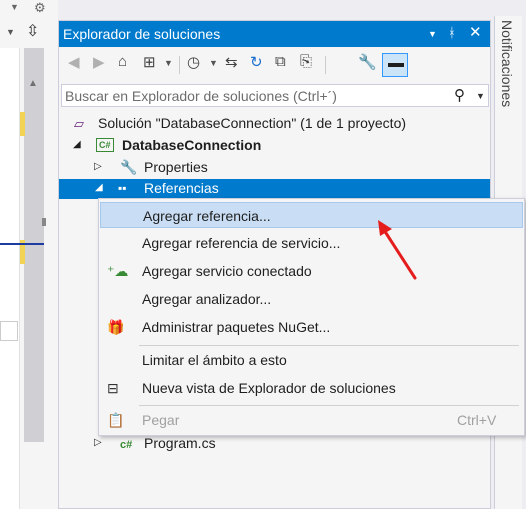 This screenshot has height=509, width=526. What do you see at coordinates (126, 445) in the screenshot?
I see `csharp-file-icon: c#` at bounding box center [126, 445].